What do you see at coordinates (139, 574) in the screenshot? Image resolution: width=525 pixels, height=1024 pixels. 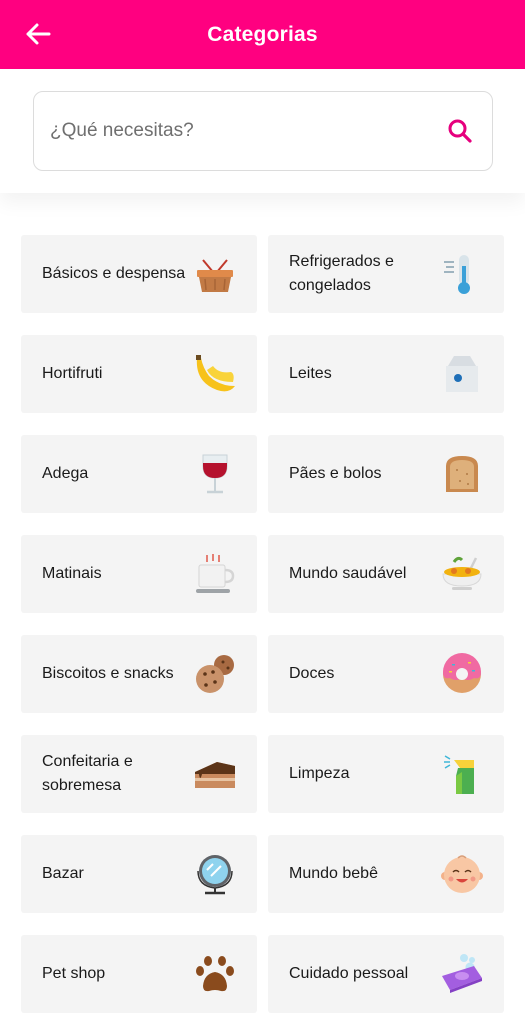 I see `category-card-matinais: Matinais` at bounding box center [139, 574].